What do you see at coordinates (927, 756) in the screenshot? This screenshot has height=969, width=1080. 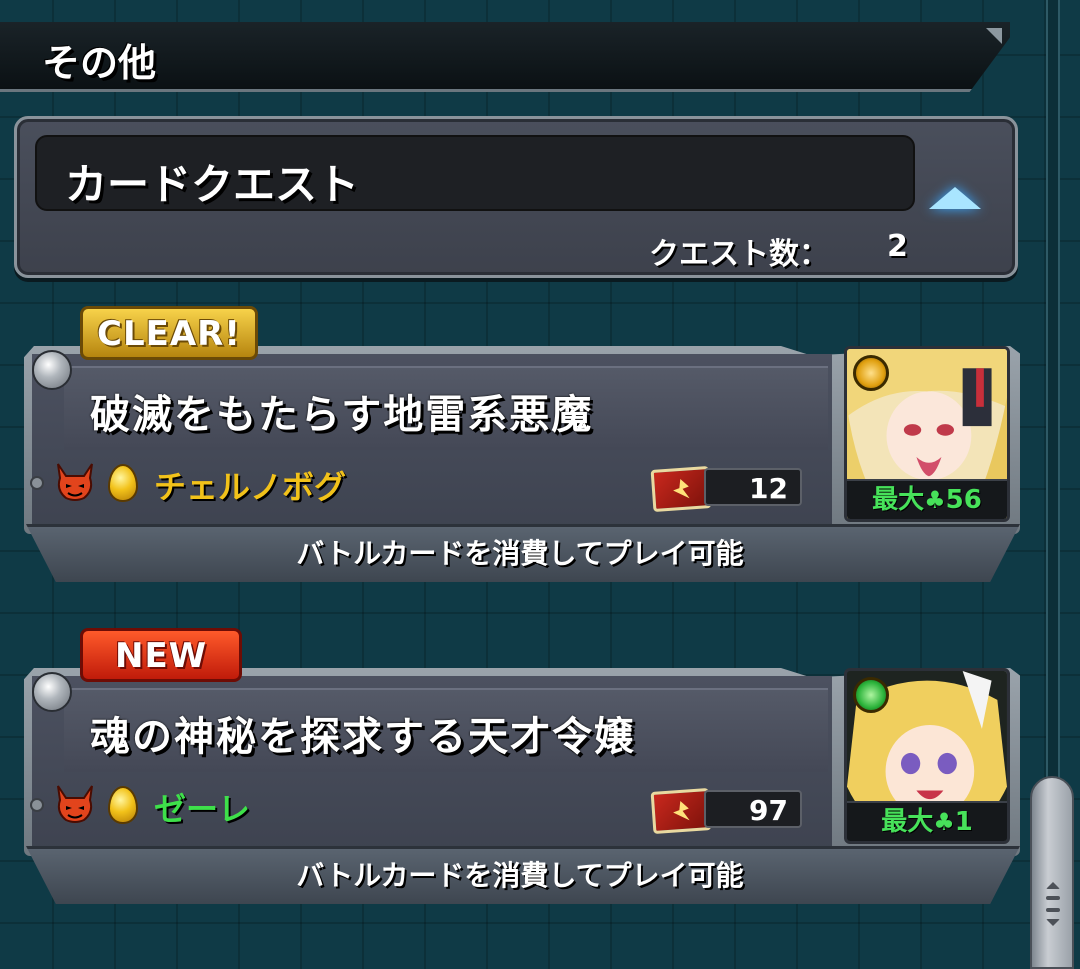 I see `monster-portrait: 最大♣1` at bounding box center [927, 756].